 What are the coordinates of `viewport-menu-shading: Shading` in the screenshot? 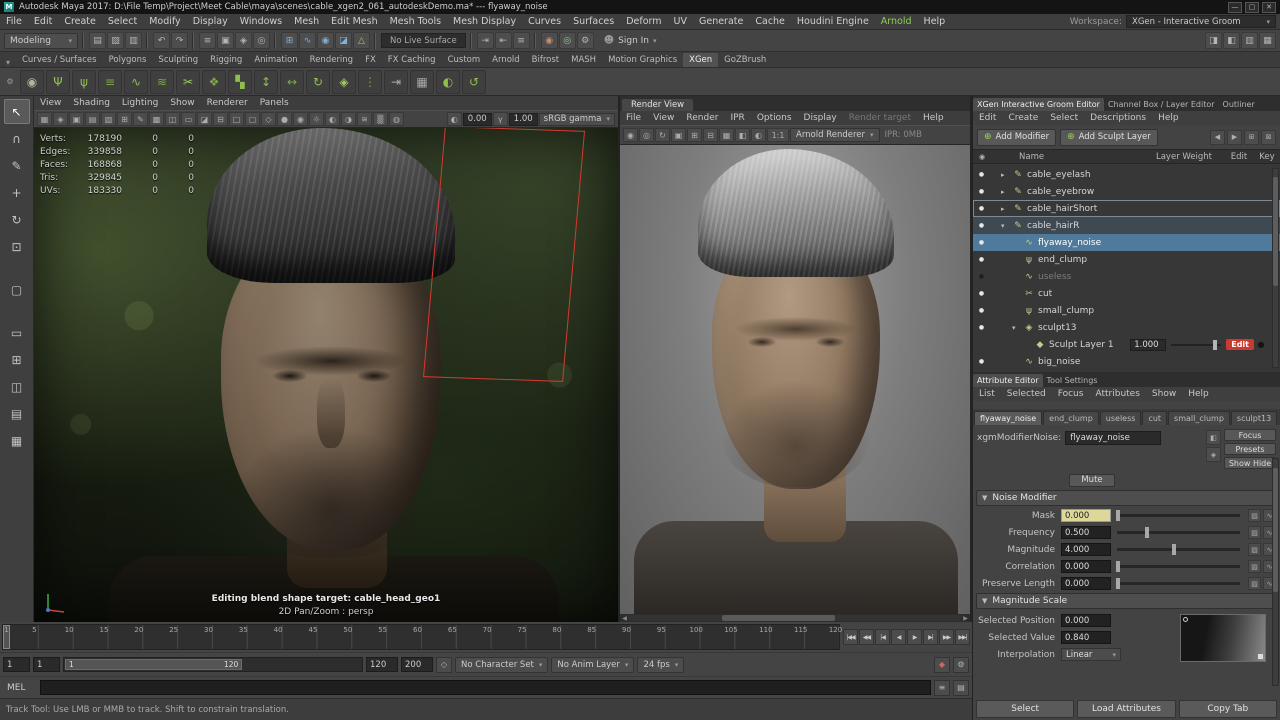 It's located at (91, 103).